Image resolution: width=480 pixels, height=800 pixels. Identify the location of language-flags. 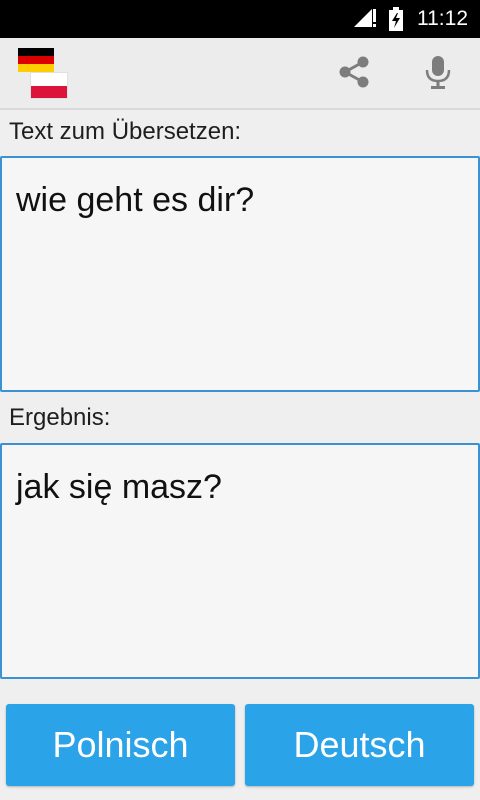
(44, 73).